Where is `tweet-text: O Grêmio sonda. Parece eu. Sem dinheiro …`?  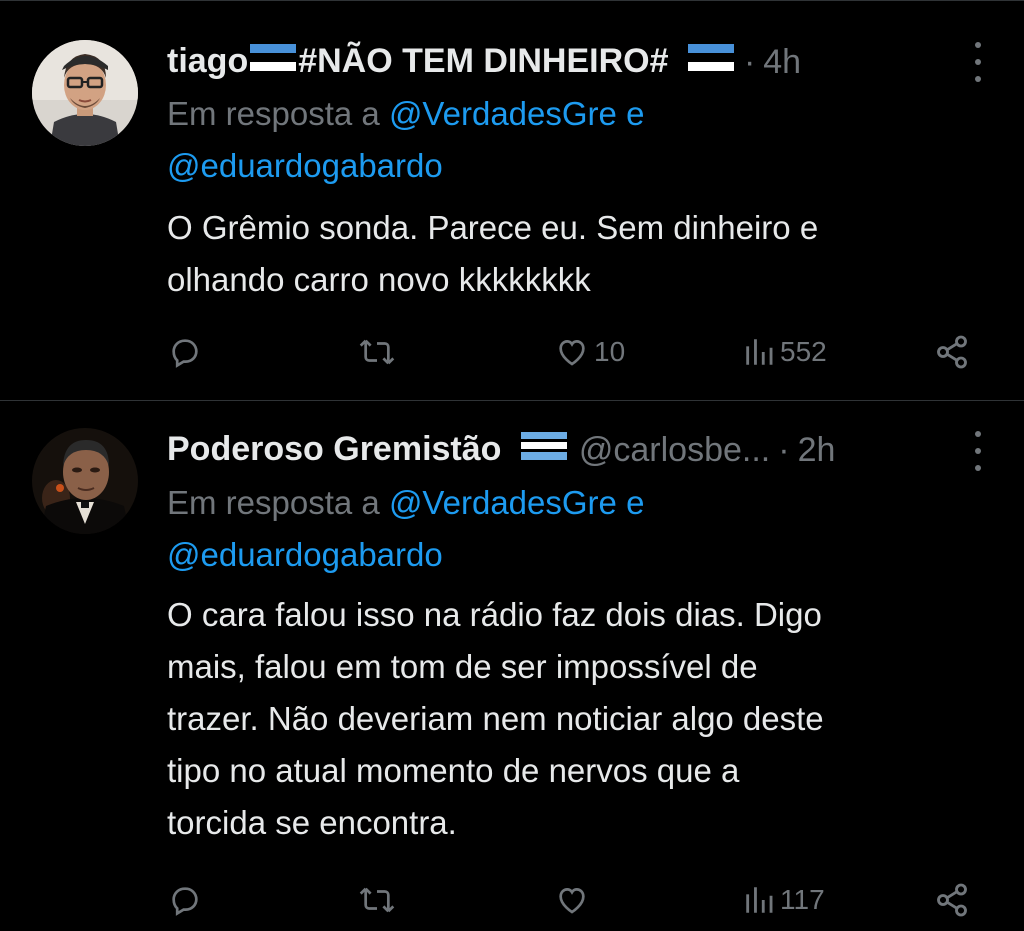
tweet-text: O Grêmio sonda. Parece eu. Sem dinheiro … is located at coordinates (493, 253).